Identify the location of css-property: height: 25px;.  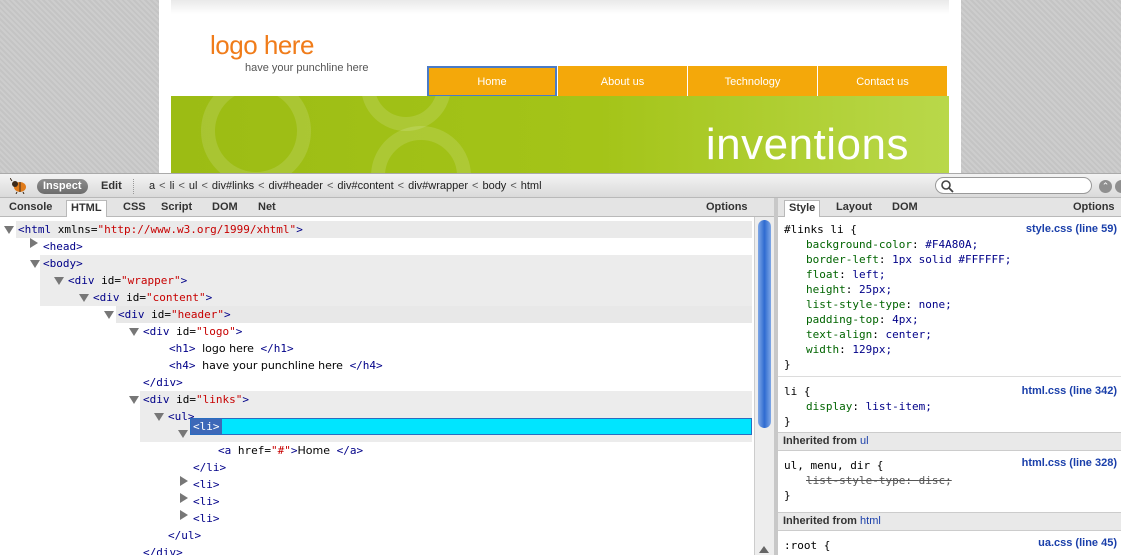
(849, 289).